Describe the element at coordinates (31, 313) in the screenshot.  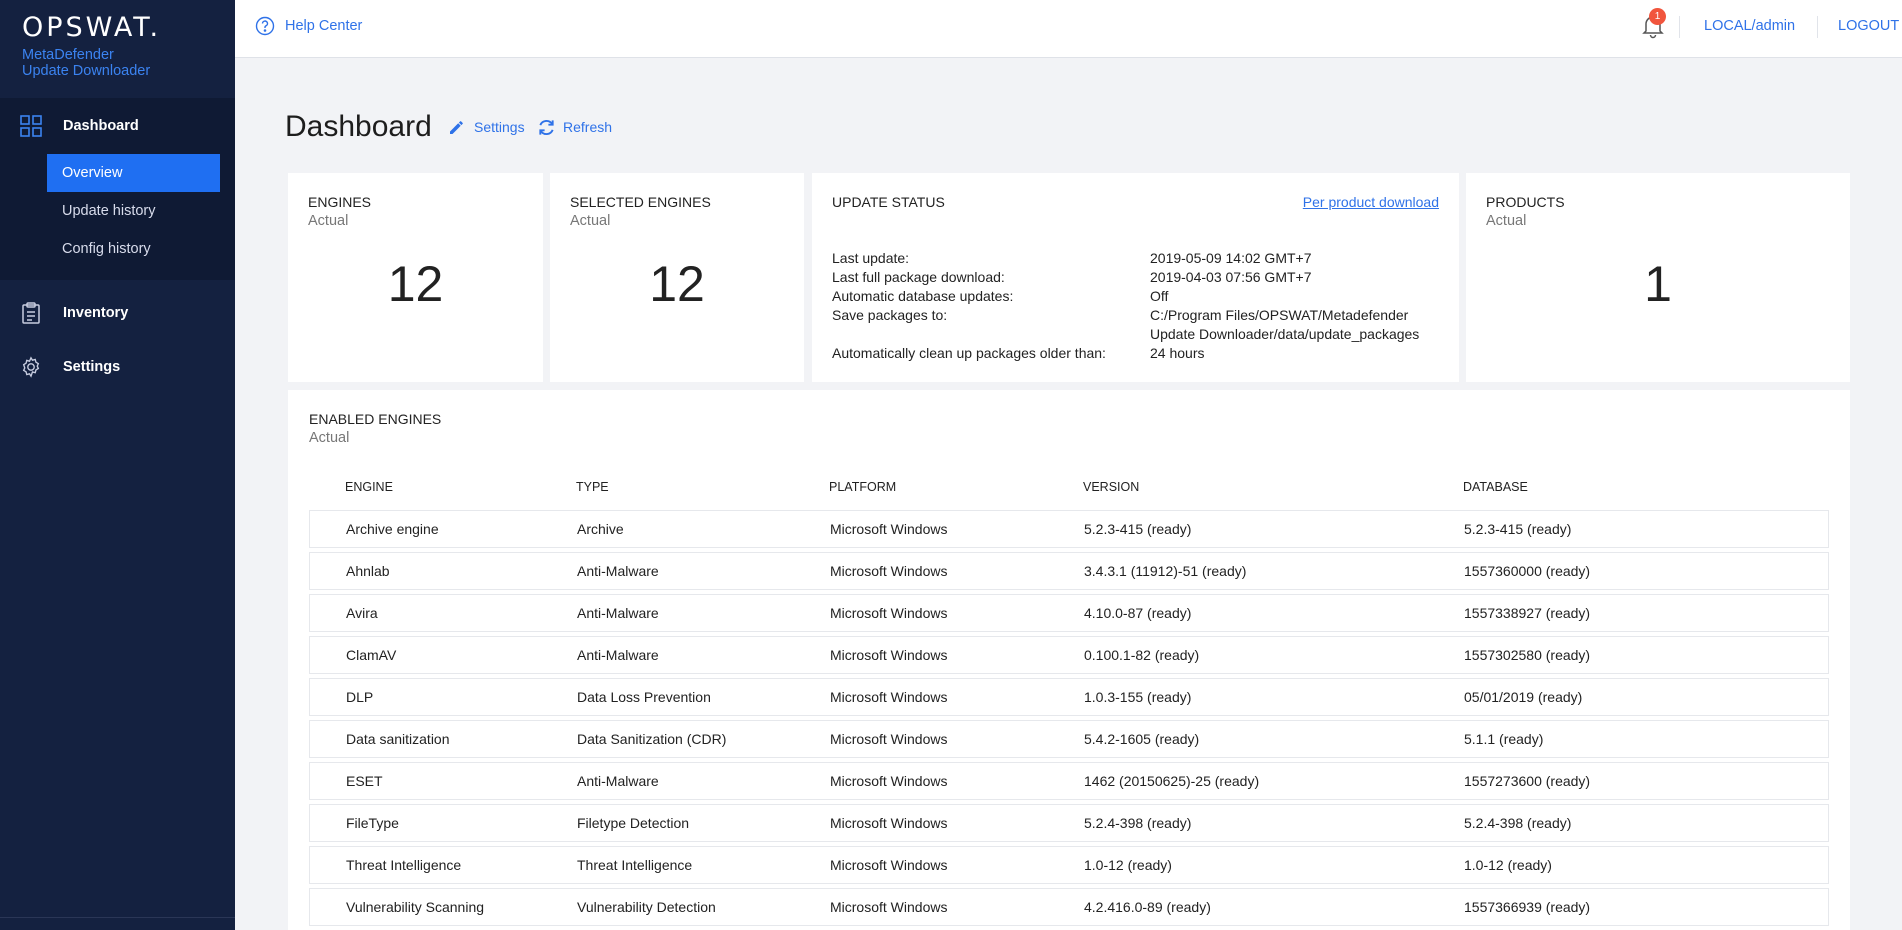
I see `clipboard-icon` at that location.